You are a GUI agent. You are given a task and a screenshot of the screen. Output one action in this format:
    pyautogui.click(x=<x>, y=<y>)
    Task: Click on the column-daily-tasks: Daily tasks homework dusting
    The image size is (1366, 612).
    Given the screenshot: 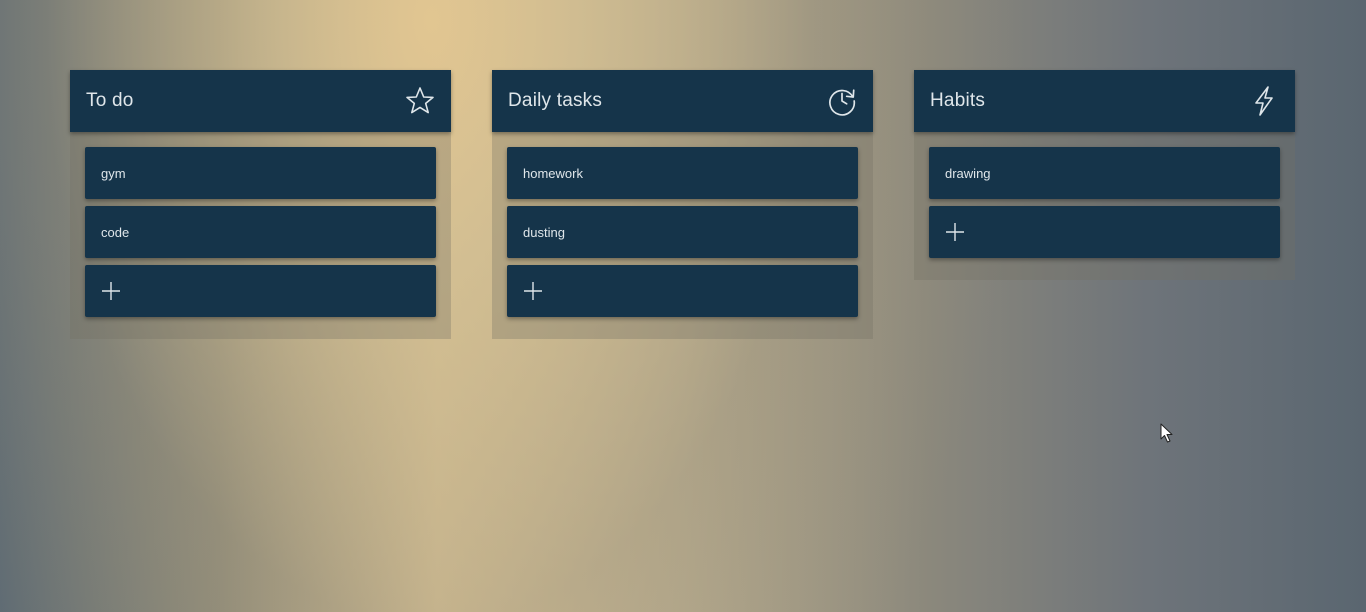 What is the action you would take?
    pyautogui.click(x=682, y=204)
    